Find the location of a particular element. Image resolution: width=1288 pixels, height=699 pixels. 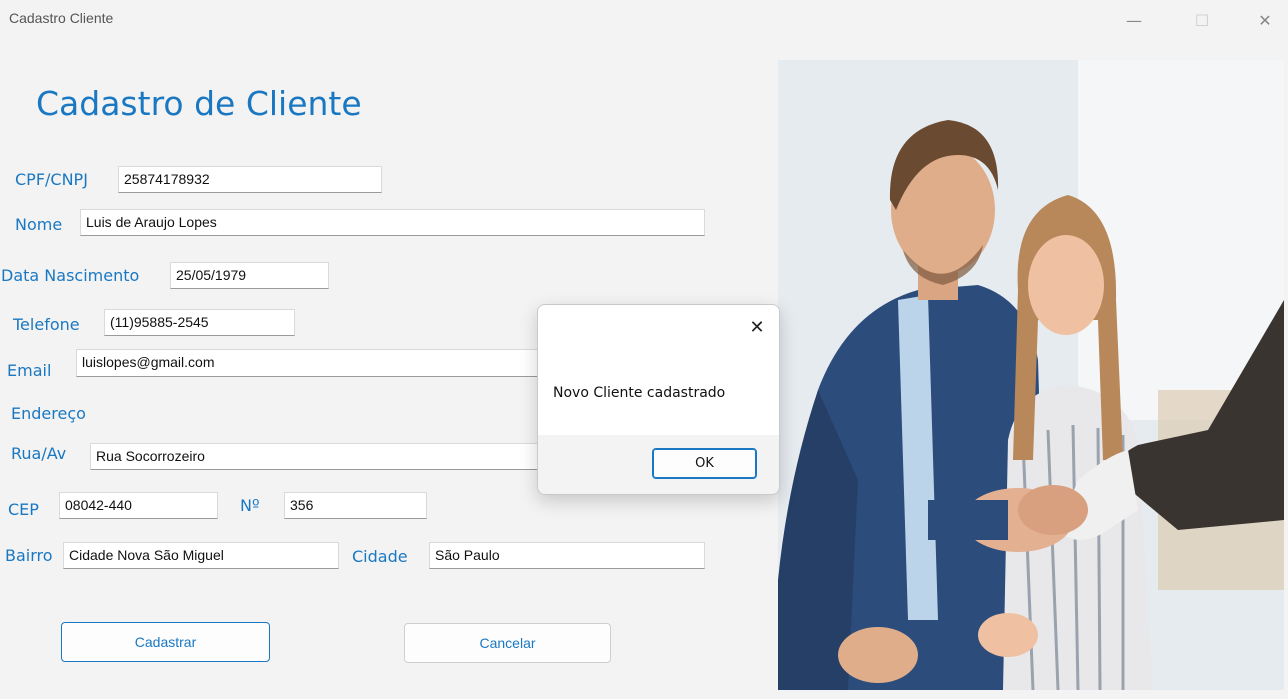

dialog-ok-button: OK is located at coordinates (704, 463).